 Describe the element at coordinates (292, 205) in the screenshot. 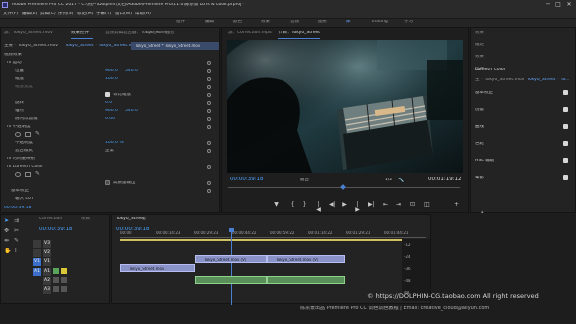

I see `mark-in-icon: {` at that location.